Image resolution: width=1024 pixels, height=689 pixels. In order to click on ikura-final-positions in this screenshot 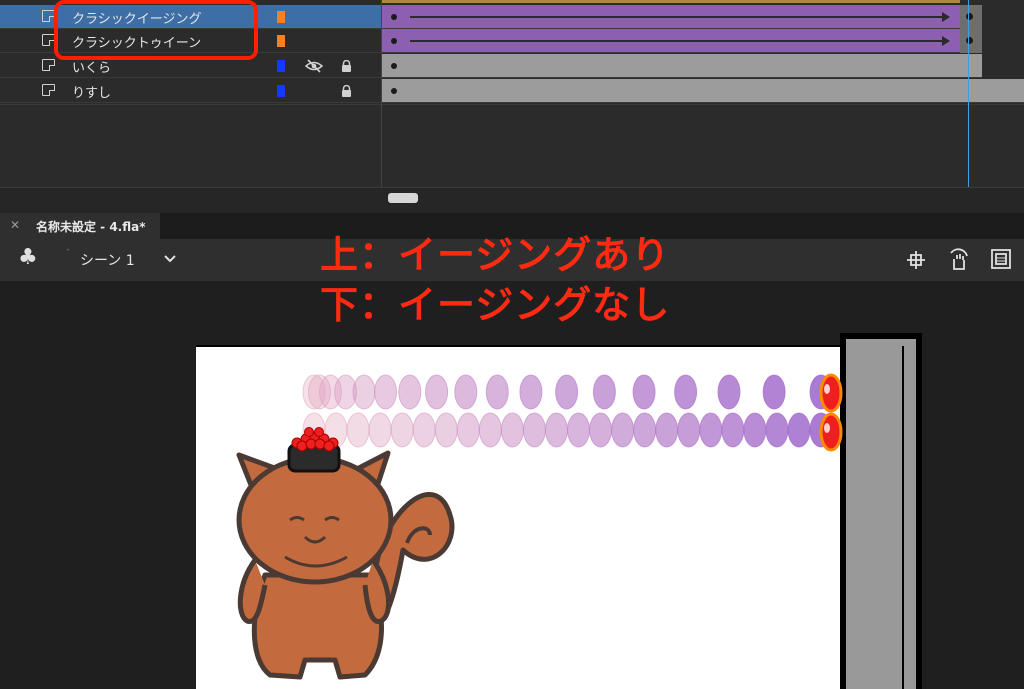, I will do `click(831, 412)`.